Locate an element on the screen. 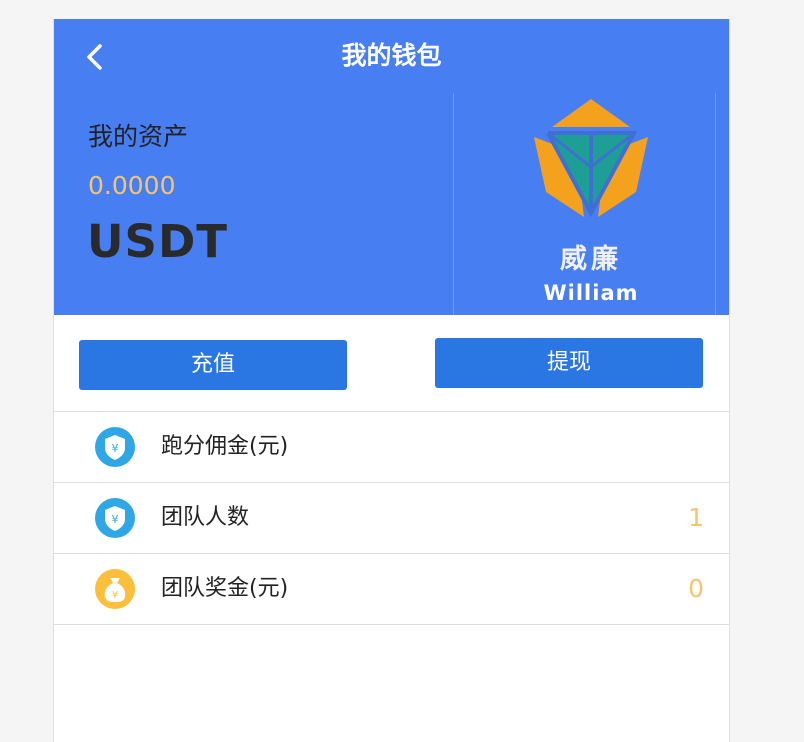  recharge-button: 充值 is located at coordinates (213, 365).